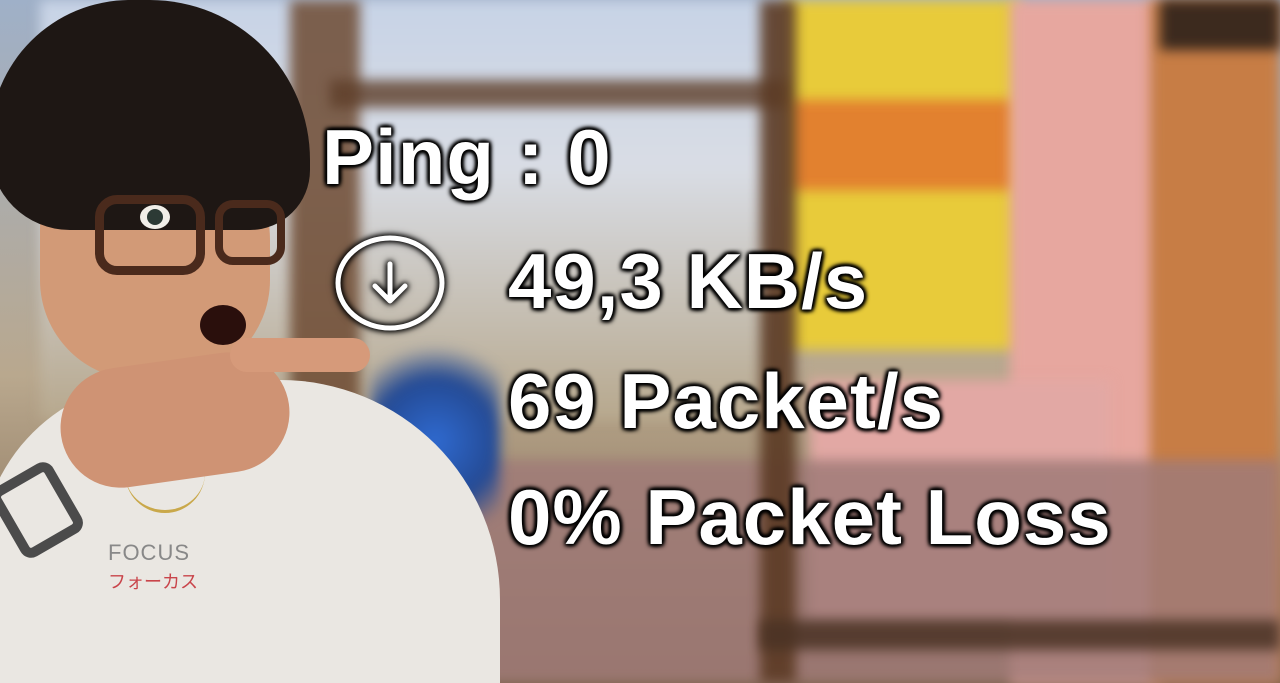 The image size is (1280, 683). What do you see at coordinates (902, 145) in the screenshot?
I see `background-orange-stripe` at bounding box center [902, 145].